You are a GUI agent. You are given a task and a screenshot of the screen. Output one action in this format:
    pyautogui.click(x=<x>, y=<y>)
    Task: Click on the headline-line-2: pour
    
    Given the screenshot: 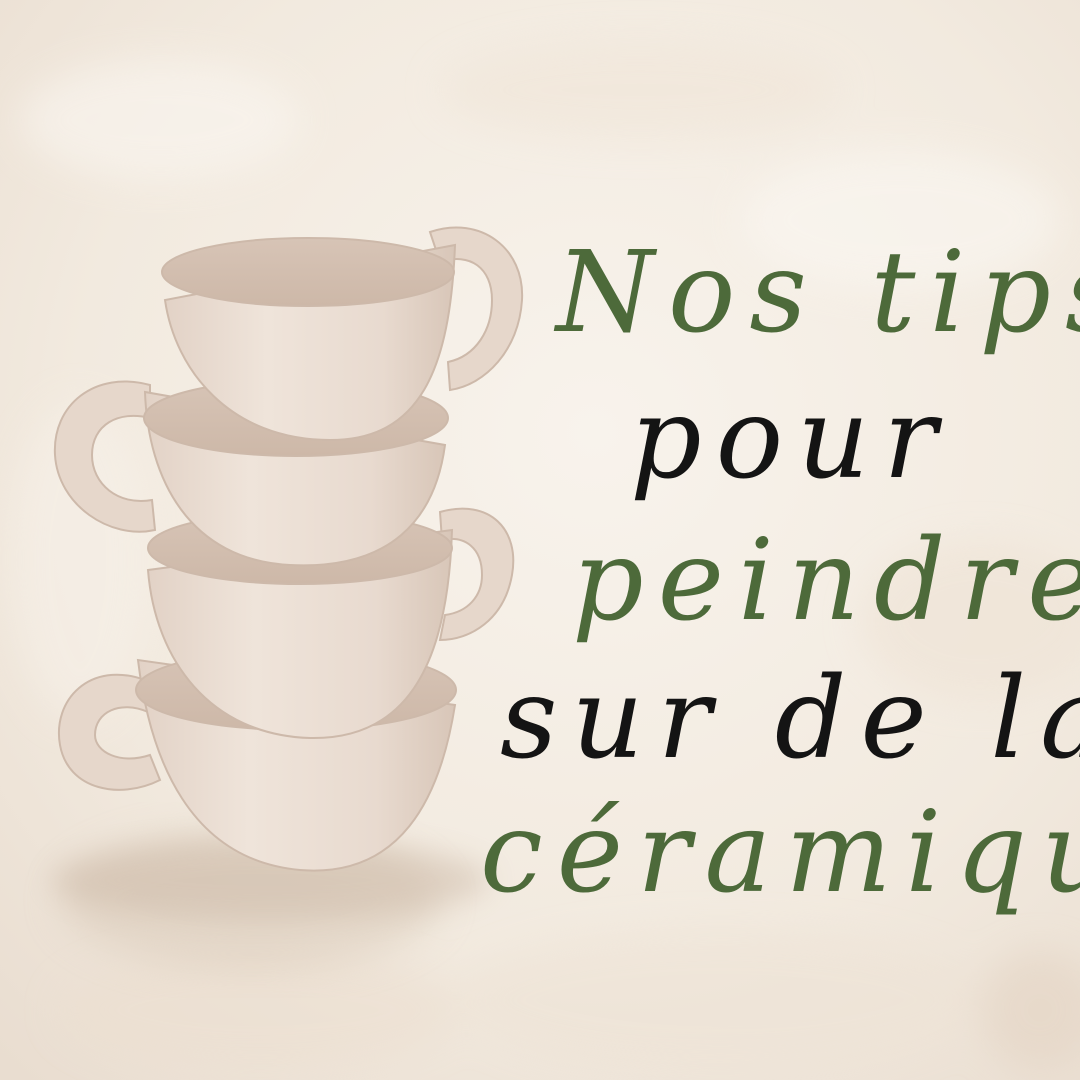 What is the action you would take?
    pyautogui.click(x=790, y=439)
    